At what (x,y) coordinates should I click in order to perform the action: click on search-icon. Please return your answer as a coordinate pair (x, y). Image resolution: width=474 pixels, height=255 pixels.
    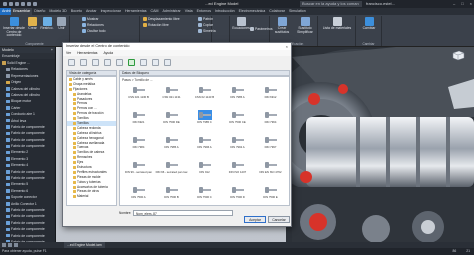
    Looking at the image, I should click on (143, 62).